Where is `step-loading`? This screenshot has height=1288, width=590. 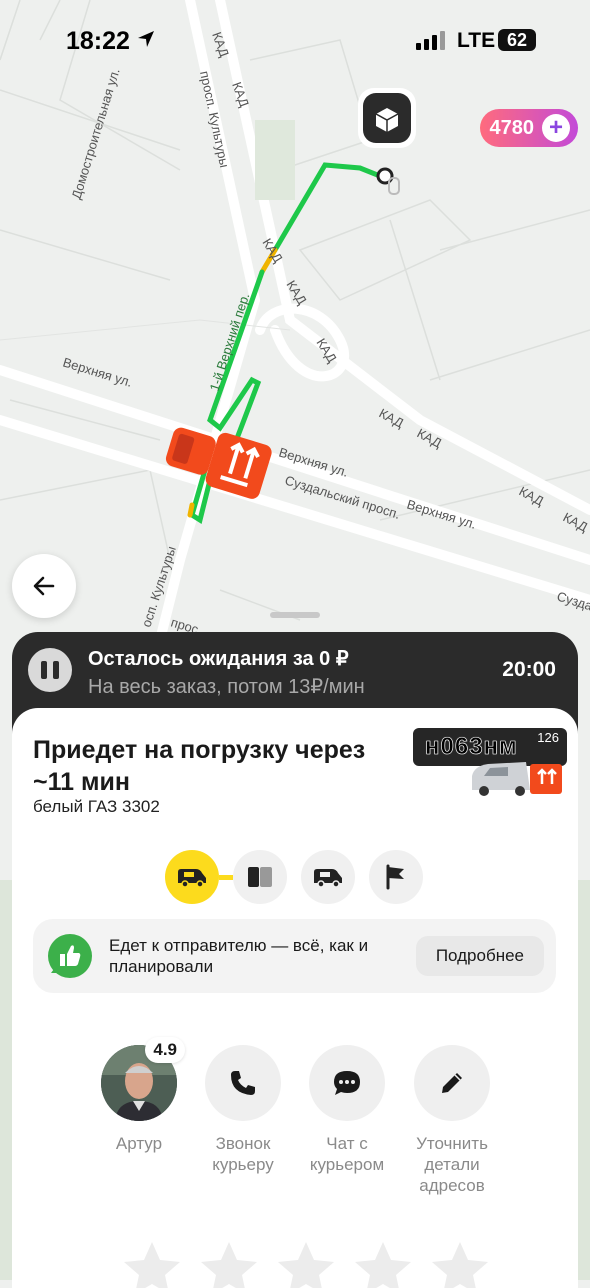
step-loading is located at coordinates (260, 877).